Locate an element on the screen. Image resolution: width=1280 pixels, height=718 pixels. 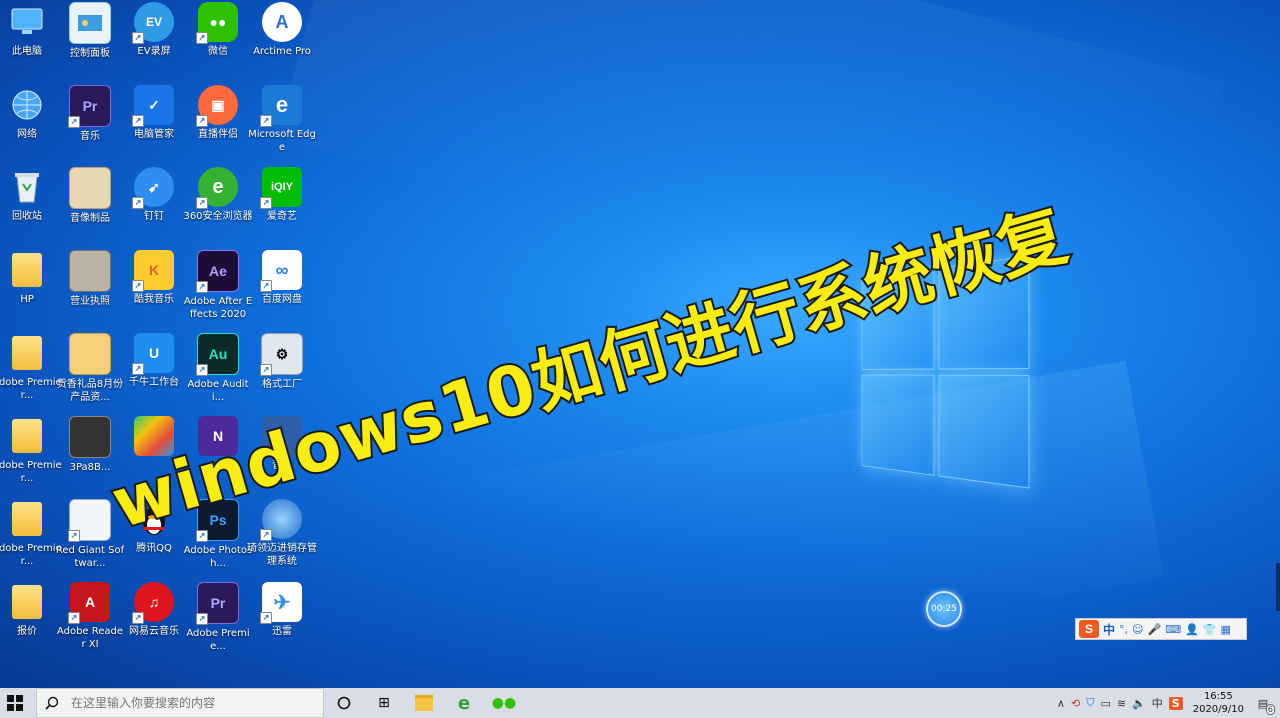
volume-icon: 🔈 is located at coordinates (1139, 703).